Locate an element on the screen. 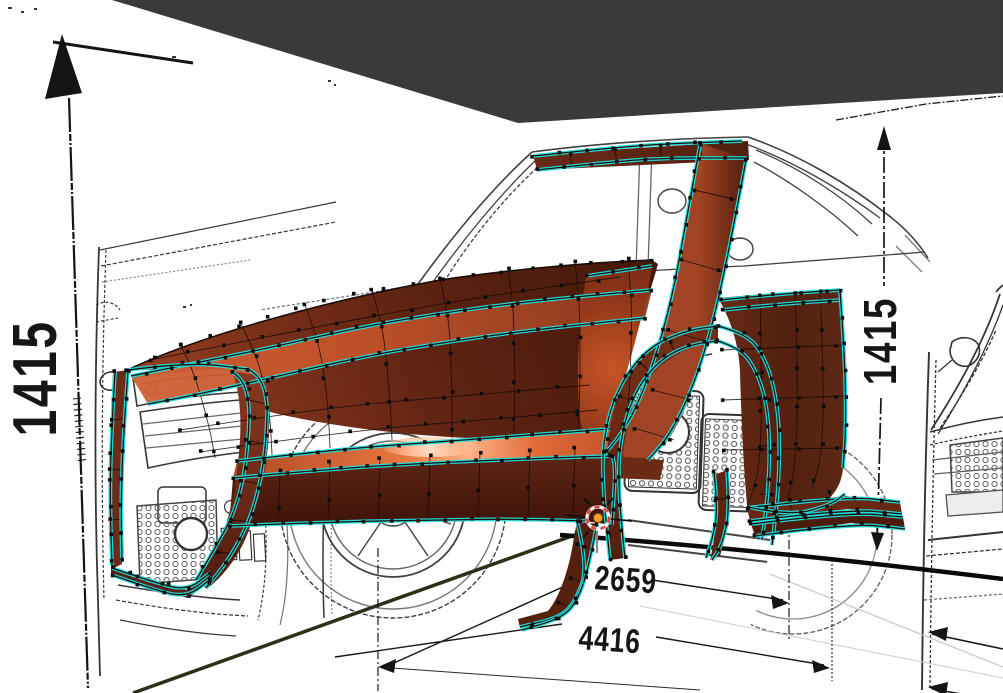 This screenshot has width=1003, height=693. arrowhead-left-icon is located at coordinates (387, 666).